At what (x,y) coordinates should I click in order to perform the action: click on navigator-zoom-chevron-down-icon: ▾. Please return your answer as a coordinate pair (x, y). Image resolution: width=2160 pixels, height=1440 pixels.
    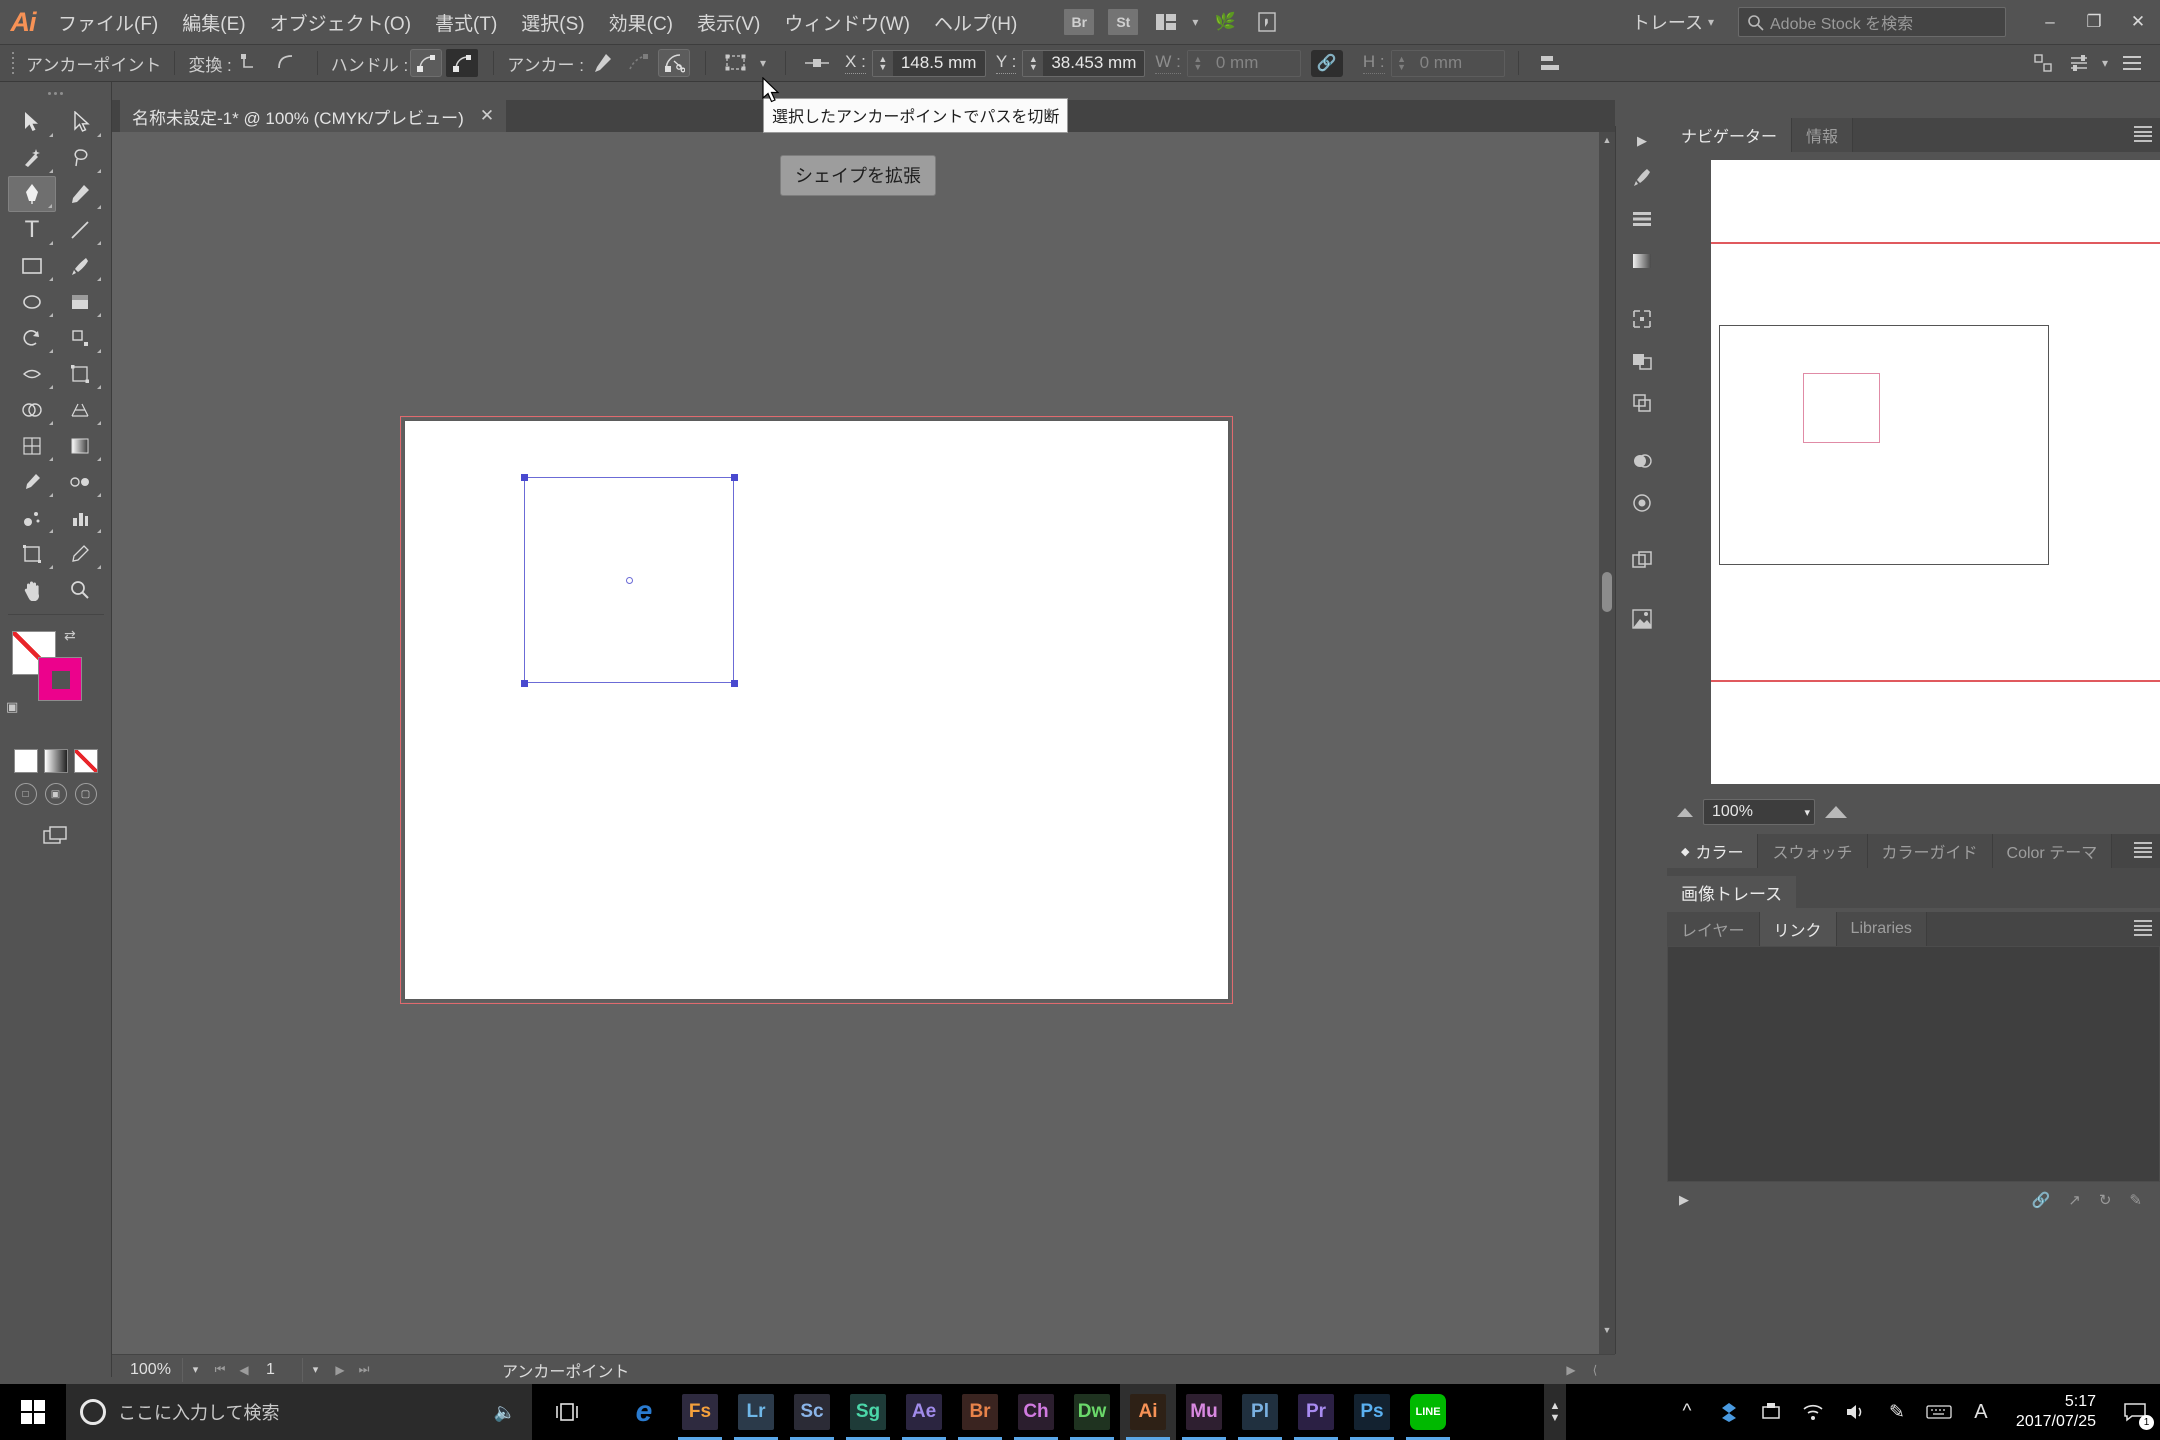
    Looking at the image, I should click on (1807, 812).